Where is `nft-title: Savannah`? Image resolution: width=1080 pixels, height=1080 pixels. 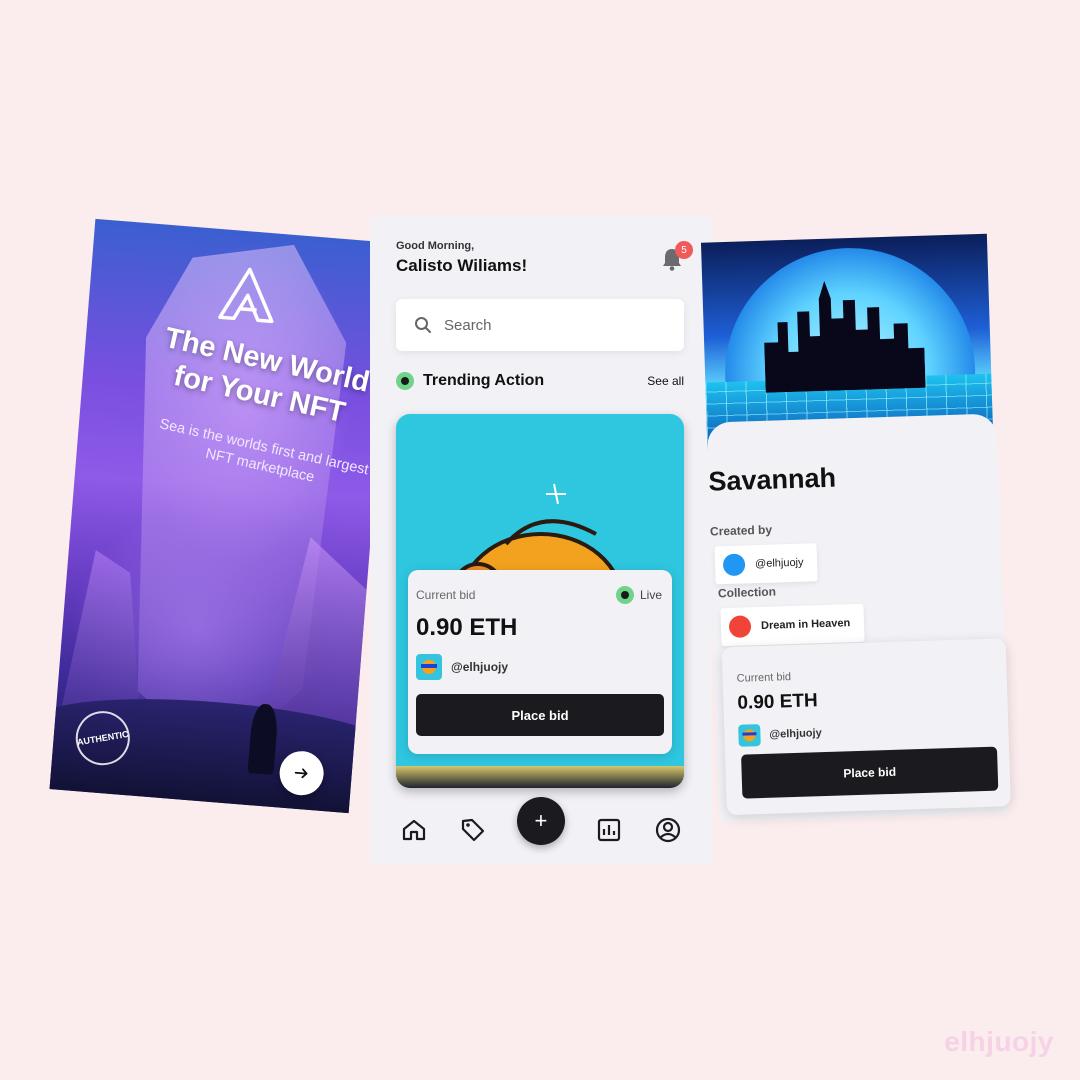
nft-title: Savannah is located at coordinates (772, 479).